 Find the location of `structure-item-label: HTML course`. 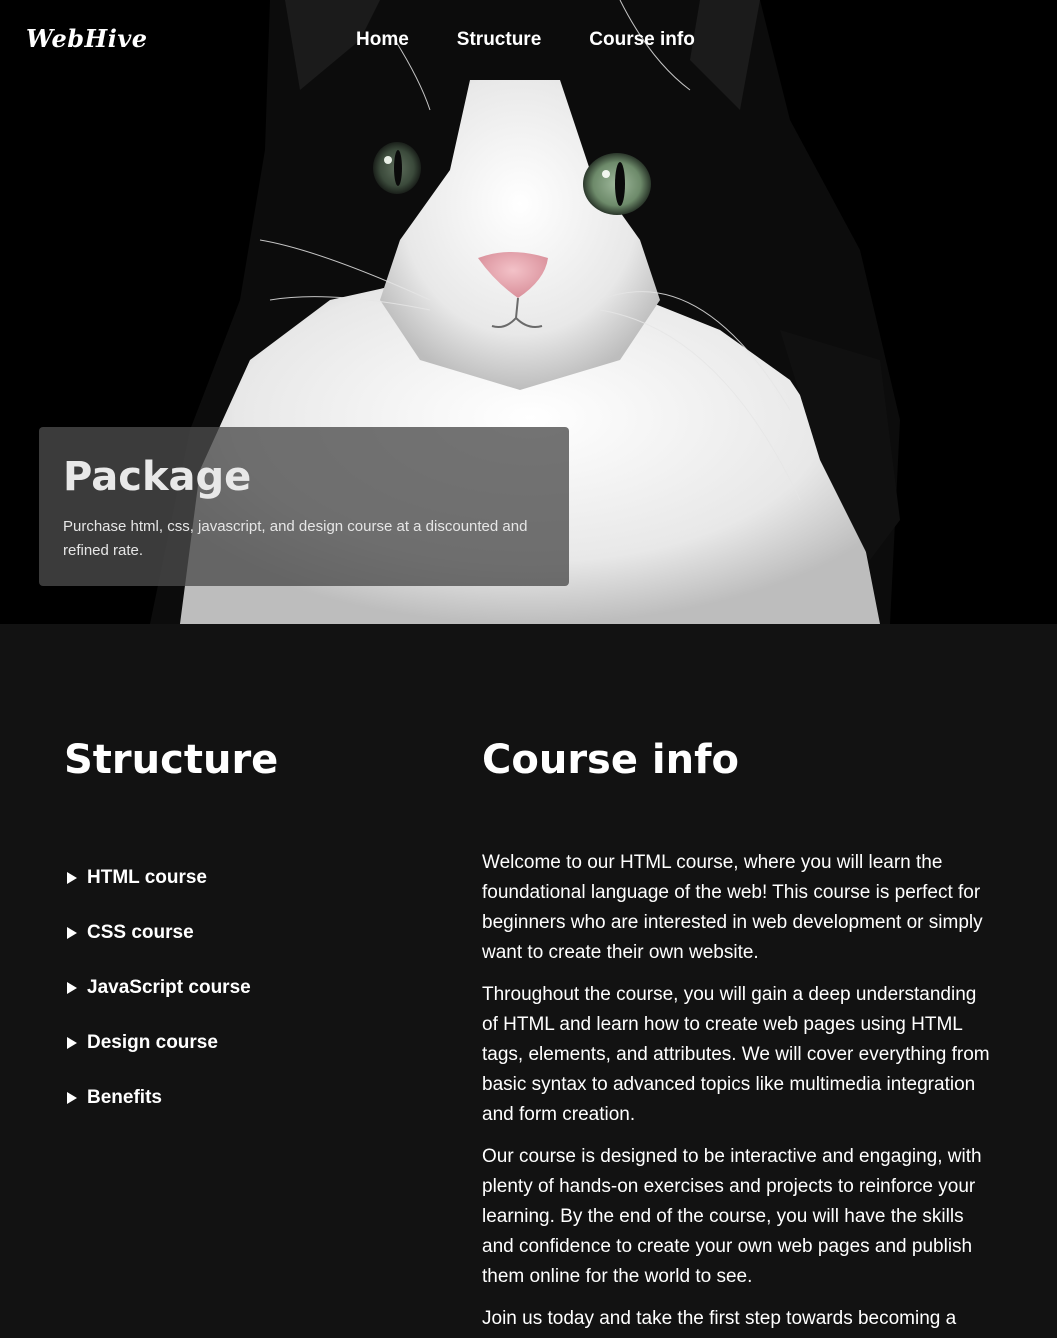

structure-item-label: HTML course is located at coordinates (147, 877).